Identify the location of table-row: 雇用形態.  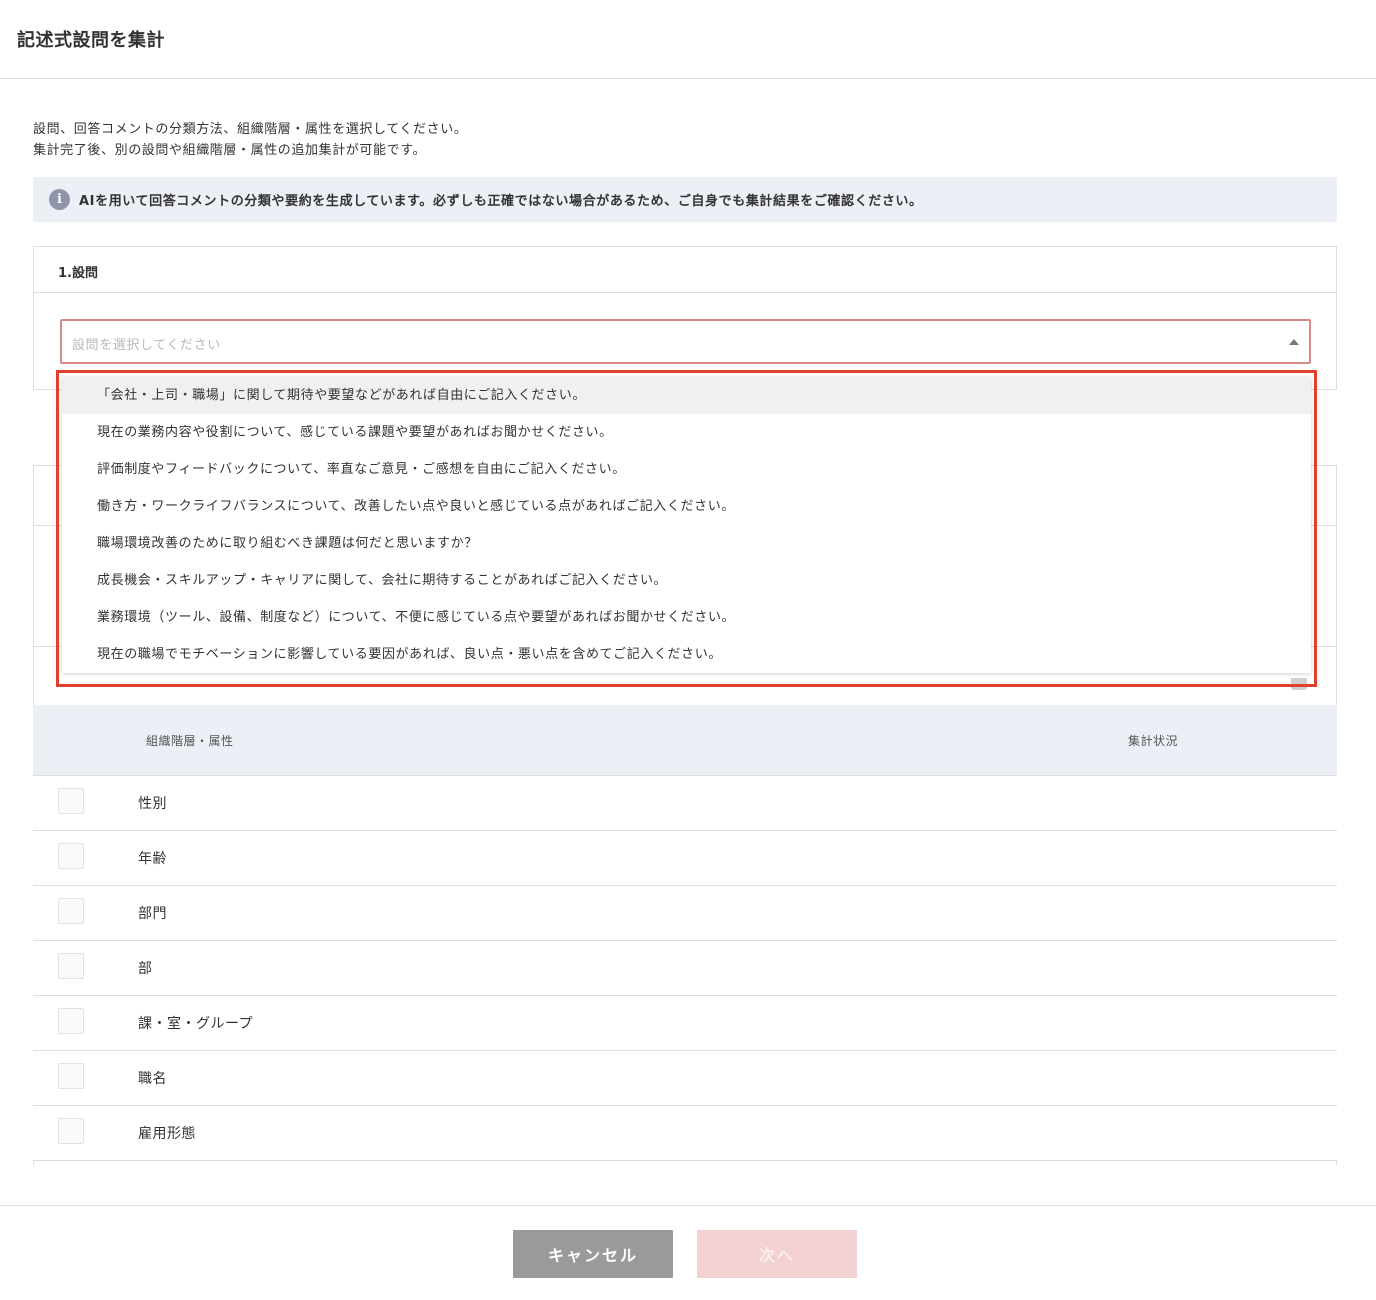
(685, 1133).